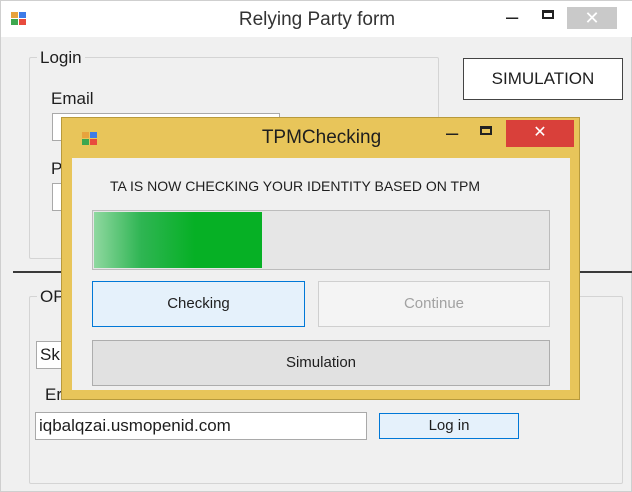  I want to click on dialog-close-button: ✕, so click(540, 133).